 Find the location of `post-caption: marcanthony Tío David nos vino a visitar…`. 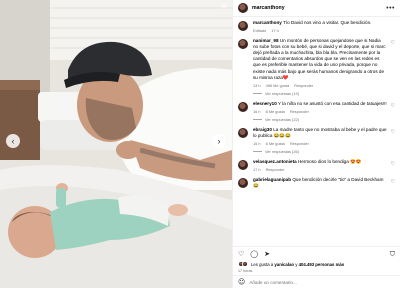

post-caption: marcanthony Tío David nos vino a visitar… is located at coordinates (316, 26).